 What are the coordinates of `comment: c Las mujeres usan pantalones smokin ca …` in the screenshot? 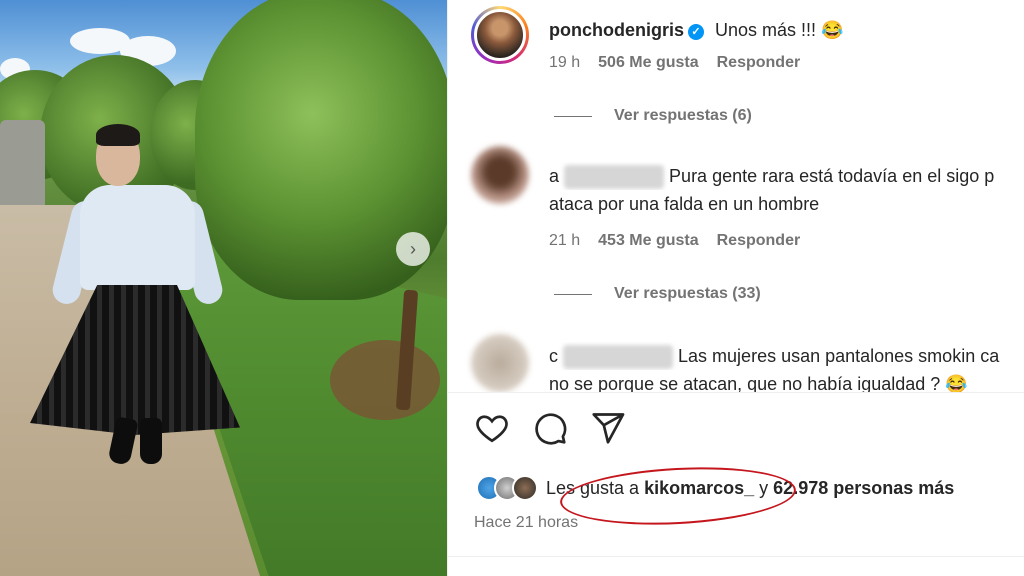 It's located at (786, 367).